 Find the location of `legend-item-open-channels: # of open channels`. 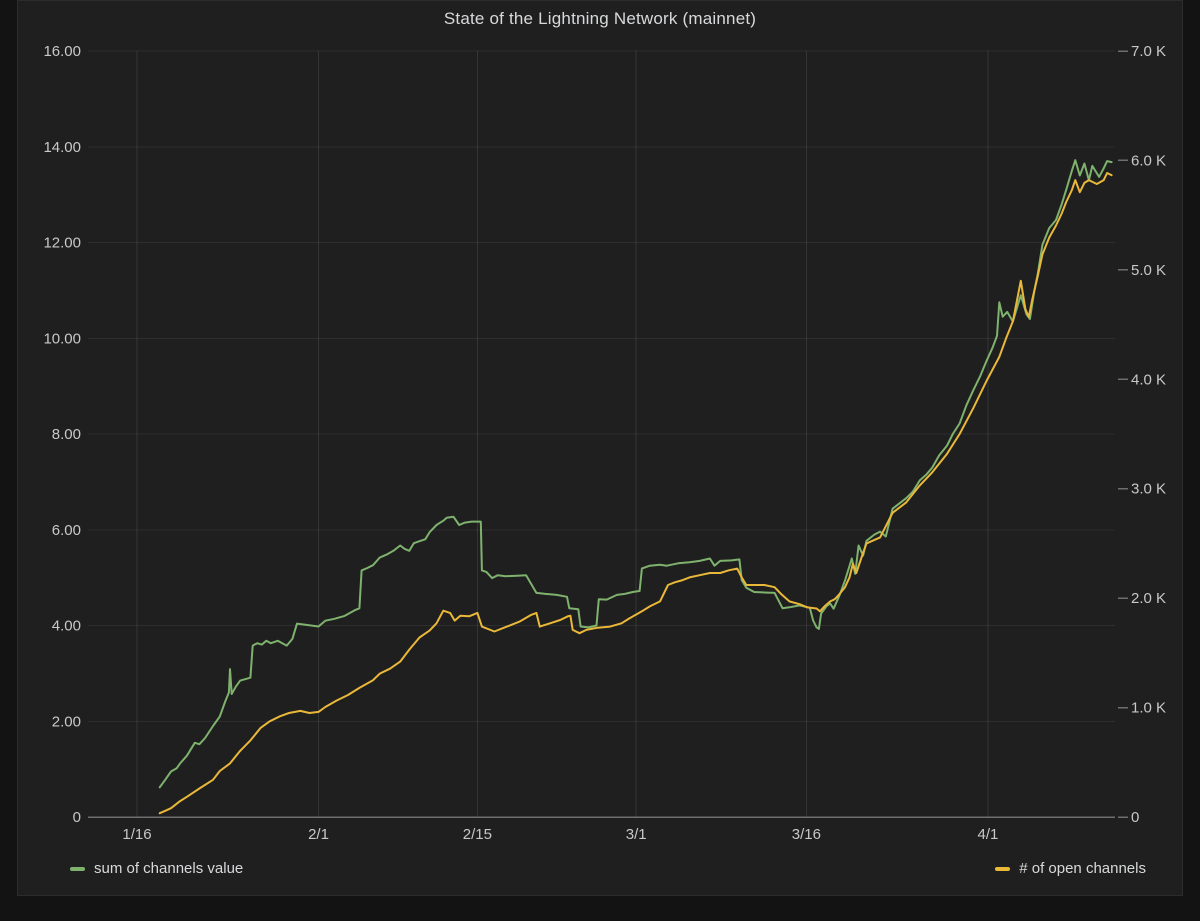

legend-item-open-channels: # of open channels is located at coordinates (1070, 868).